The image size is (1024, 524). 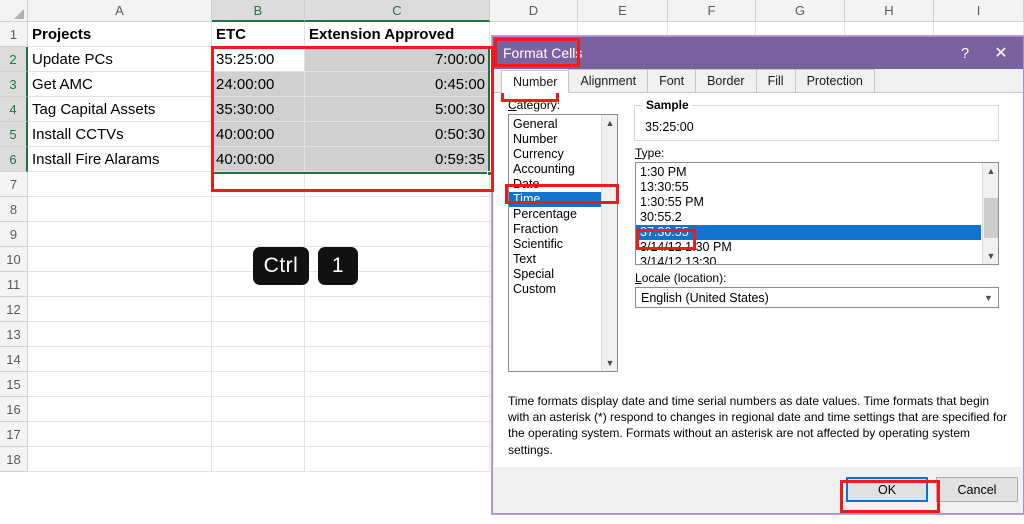 I want to click on cell-B1: ETC, so click(x=258, y=34).